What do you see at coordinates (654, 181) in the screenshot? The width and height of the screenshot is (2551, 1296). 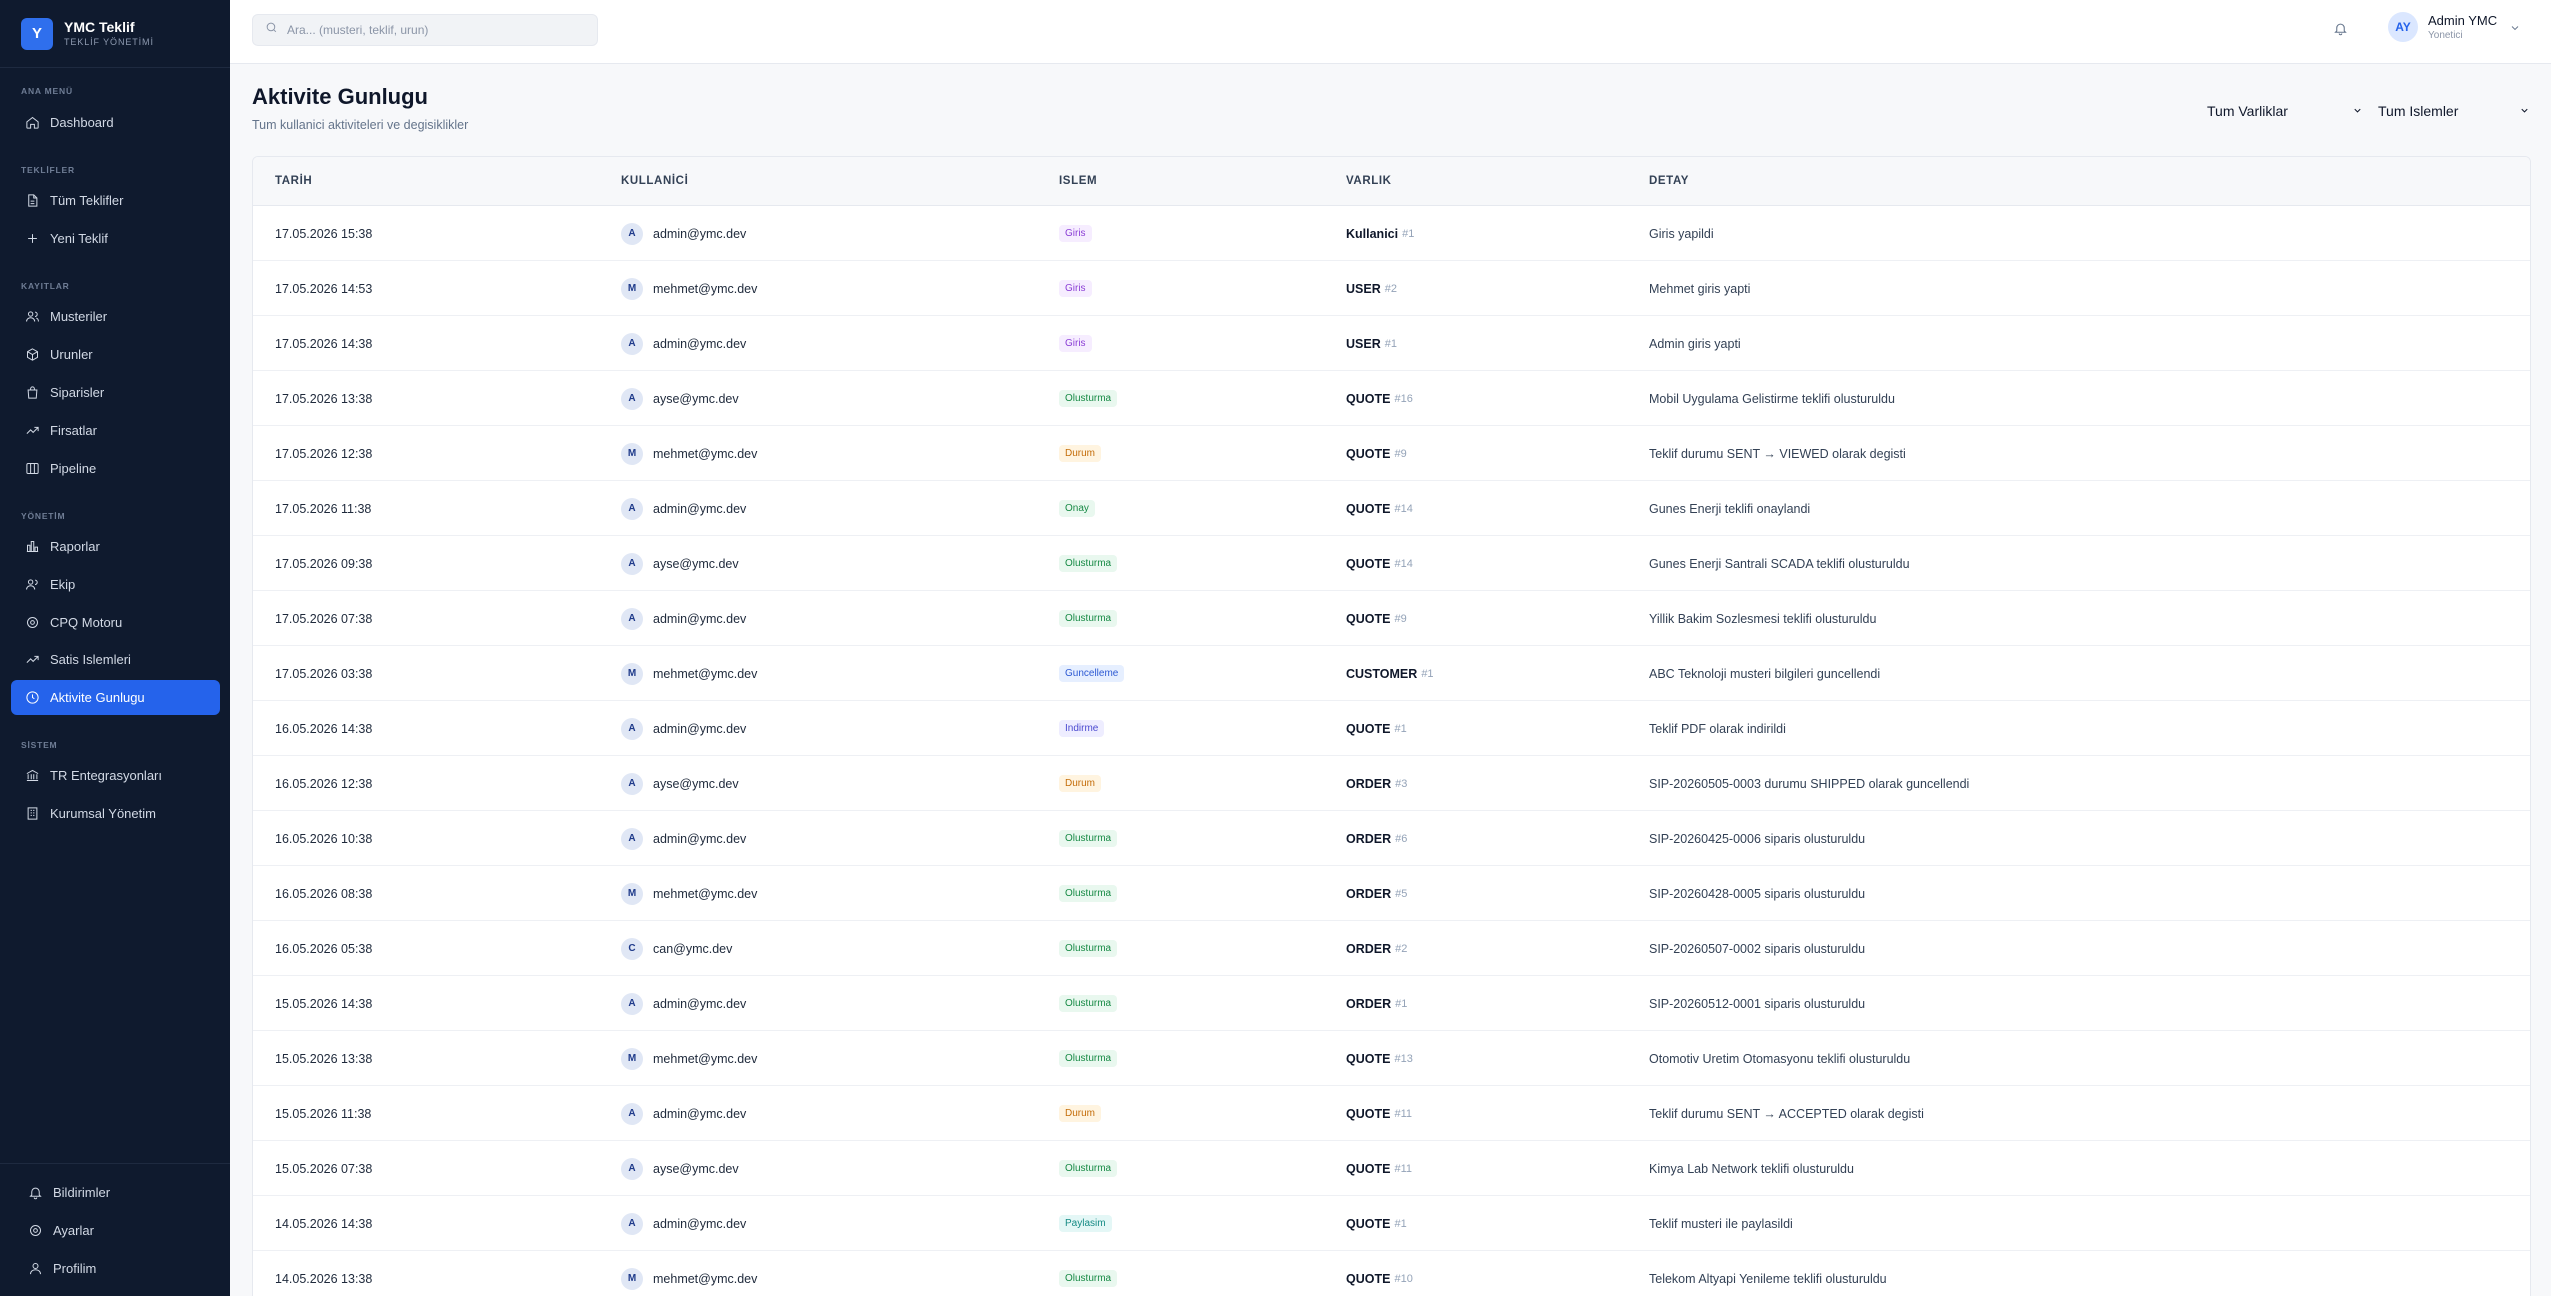 I see `column-header-user: KULLANİCİ` at bounding box center [654, 181].